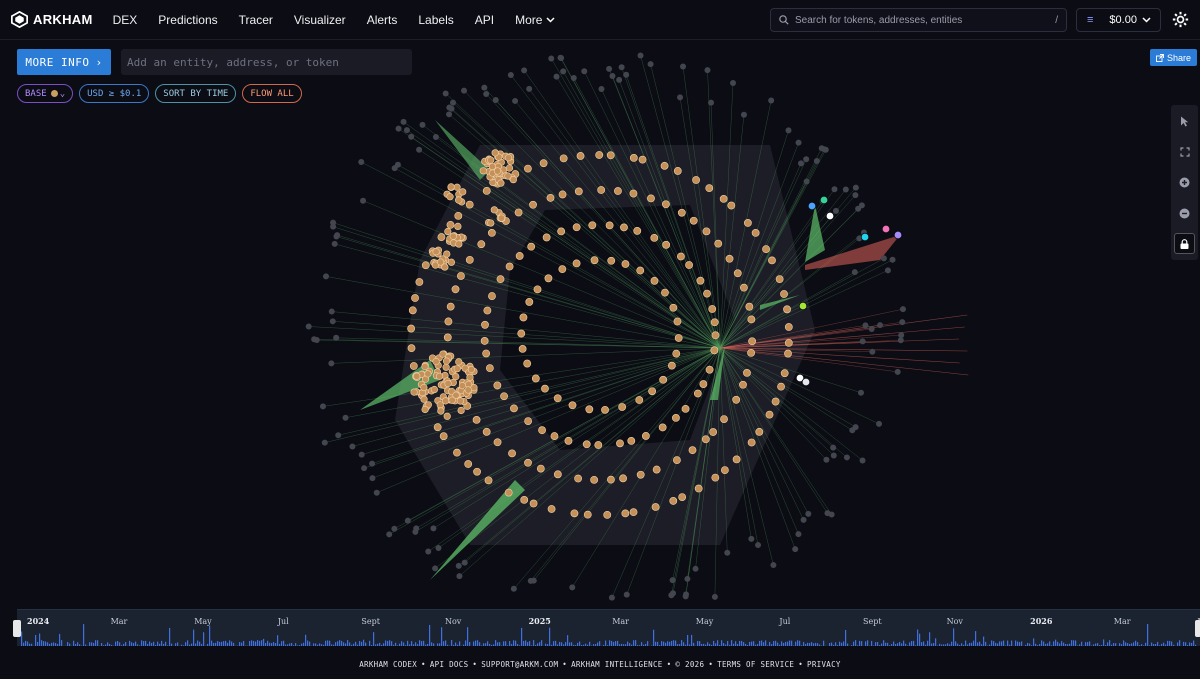 This screenshot has width=1200, height=679. What do you see at coordinates (1184, 213) in the screenshot?
I see `zoom-out-icon` at bounding box center [1184, 213].